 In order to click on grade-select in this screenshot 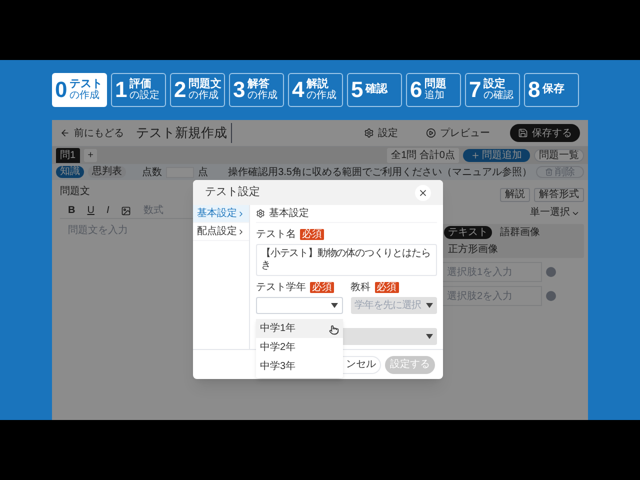, I will do `click(299, 305)`.